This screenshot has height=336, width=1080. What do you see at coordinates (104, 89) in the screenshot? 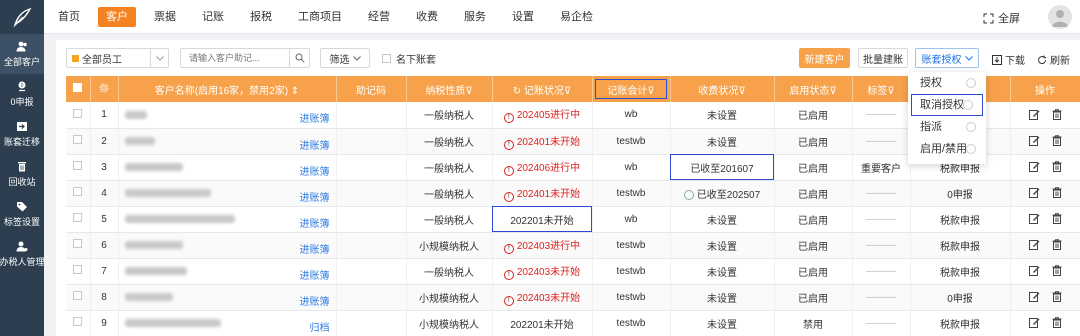
I see `column-settings-header` at bounding box center [104, 89].